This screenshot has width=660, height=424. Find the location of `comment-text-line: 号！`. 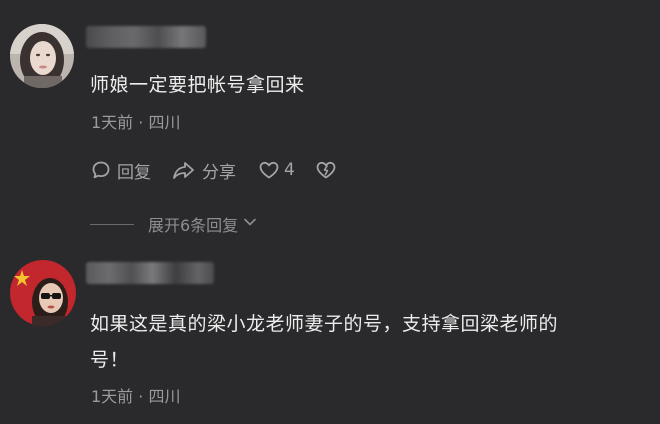

comment-text-line: 号！ is located at coordinates (110, 360).